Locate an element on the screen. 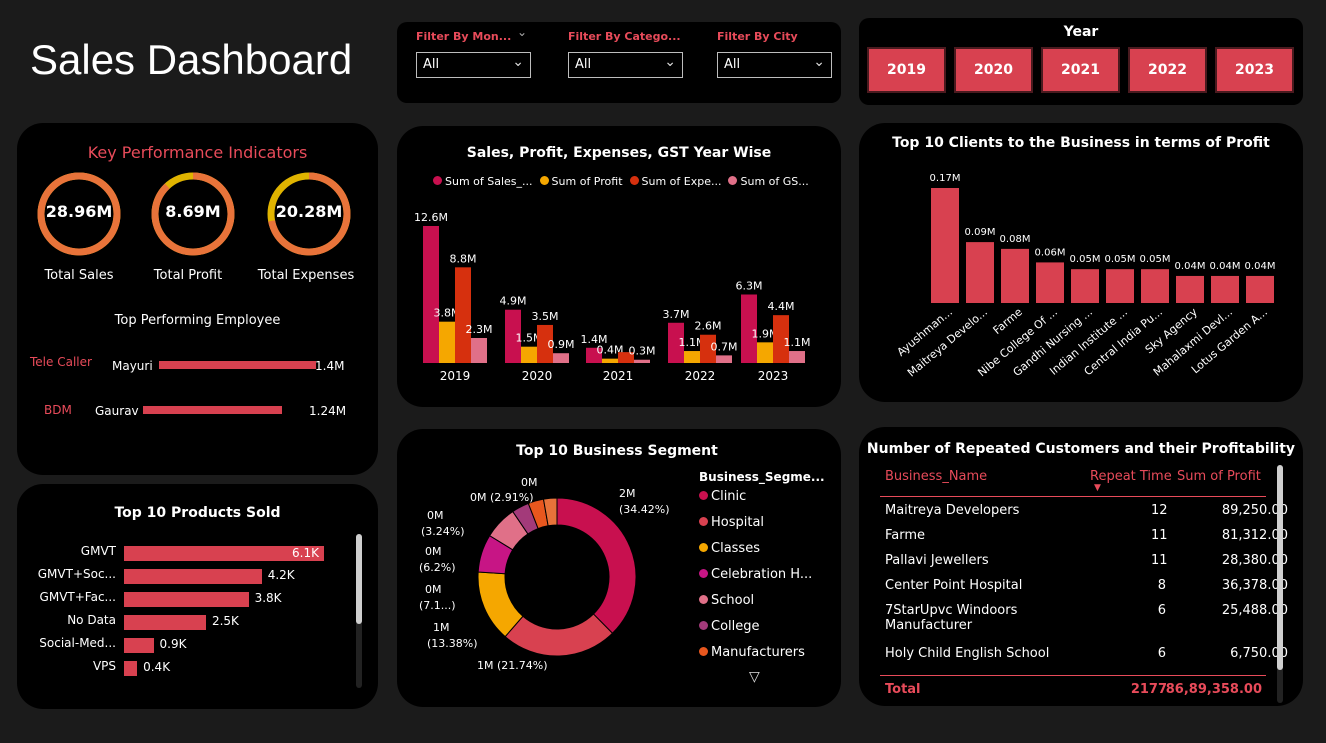 This screenshot has height=743, width=1326. cell-business-name: 7StarUpvc Windoors is located at coordinates (951, 610).